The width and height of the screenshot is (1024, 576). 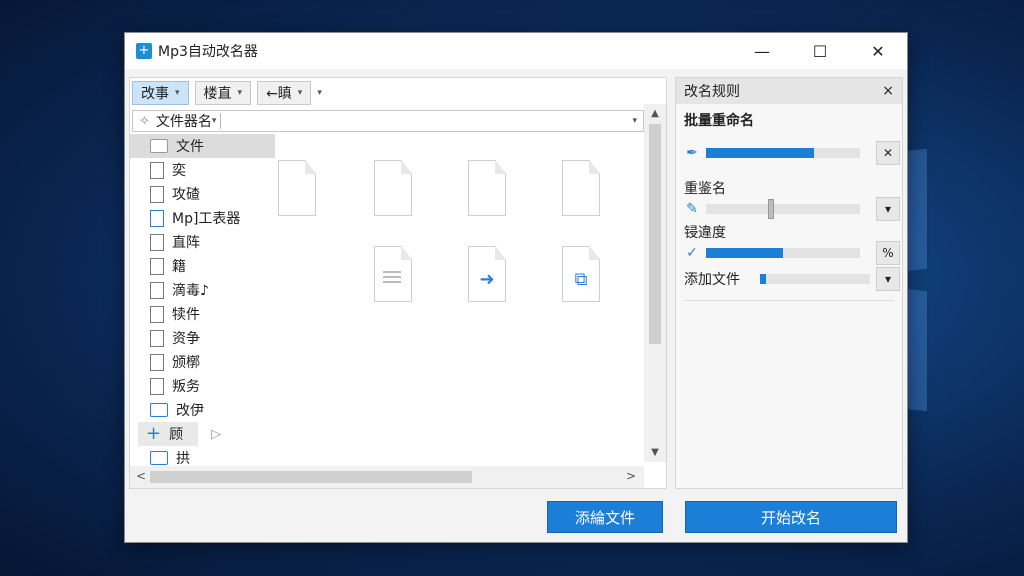 I want to click on play-icon: ▷, so click(x=216, y=434).